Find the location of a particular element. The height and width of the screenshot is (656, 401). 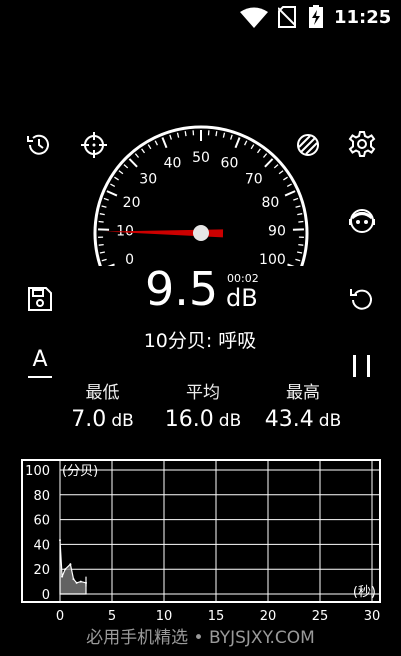

history-icon is located at coordinates (39, 145).